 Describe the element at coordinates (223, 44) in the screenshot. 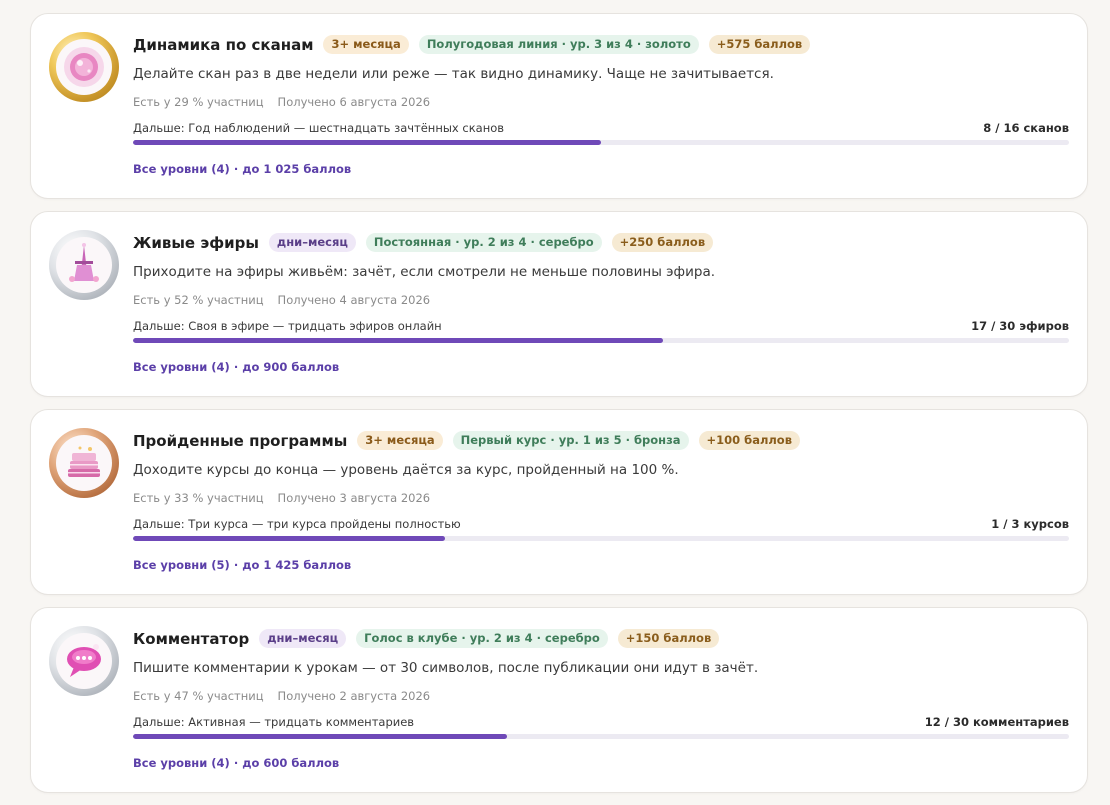

I see `card-title: Динамика по сканам` at that location.